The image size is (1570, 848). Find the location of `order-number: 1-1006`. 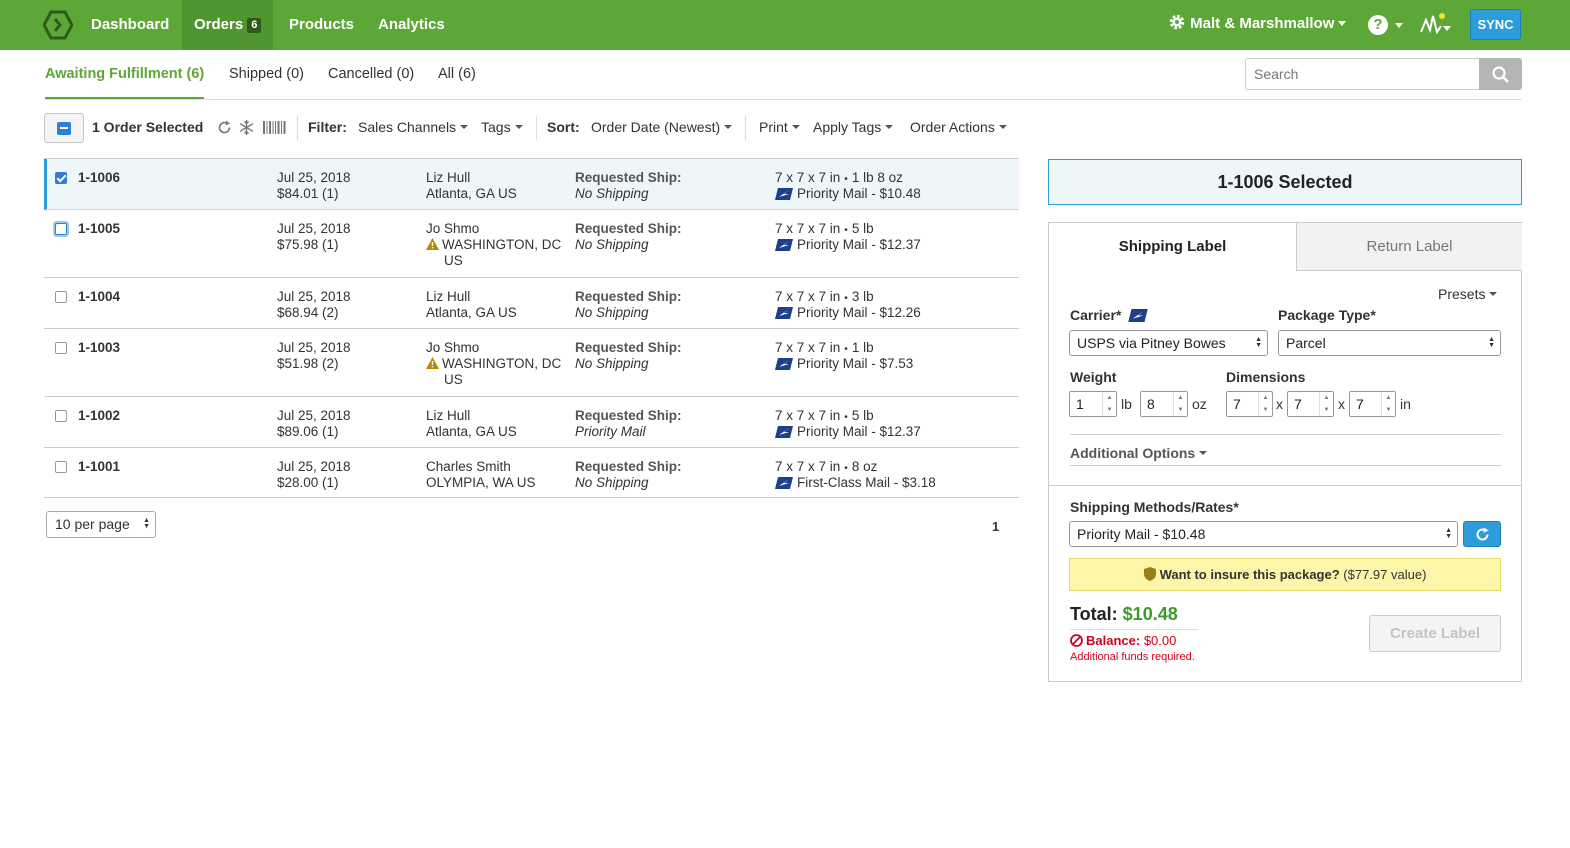

order-number: 1-1006 is located at coordinates (99, 178).